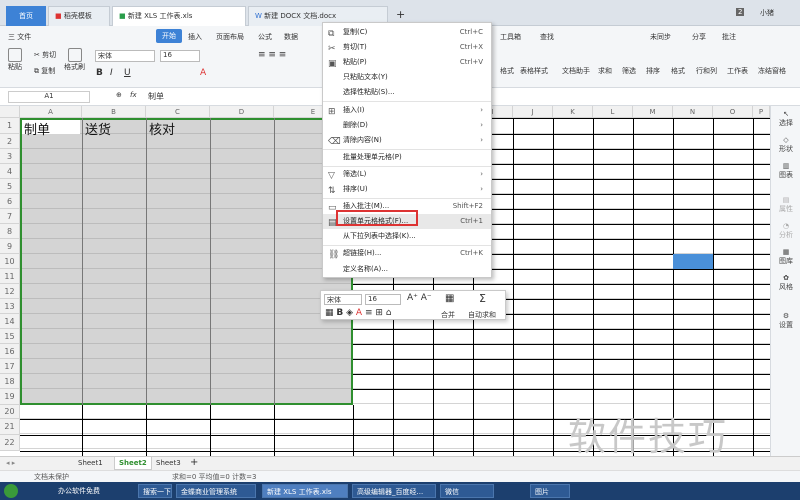  I want to click on font-size-select: 16, so click(180, 56).